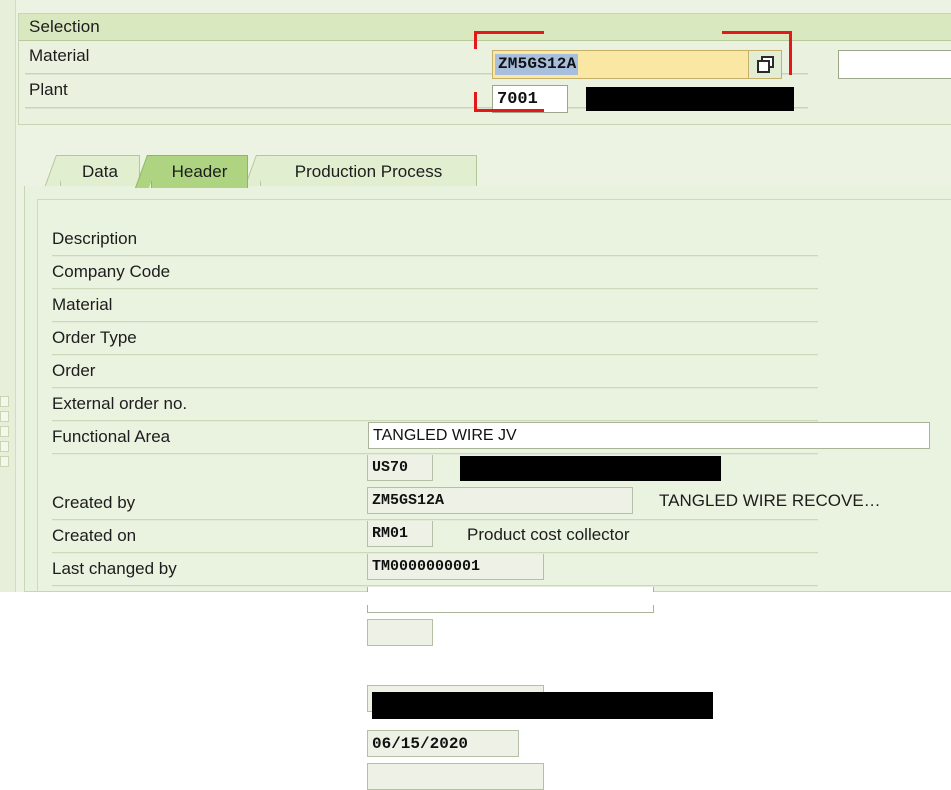 Image resolution: width=951 pixels, height=790 pixels. I want to click on functional-area-label: Functional Area, so click(111, 436).